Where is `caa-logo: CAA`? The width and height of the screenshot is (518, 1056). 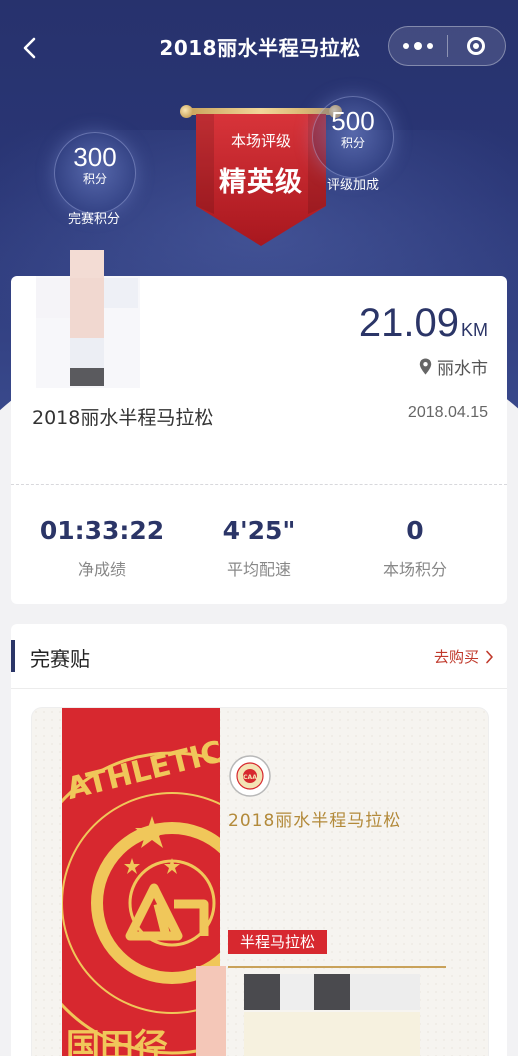
caa-logo: CAA is located at coordinates (250, 776).